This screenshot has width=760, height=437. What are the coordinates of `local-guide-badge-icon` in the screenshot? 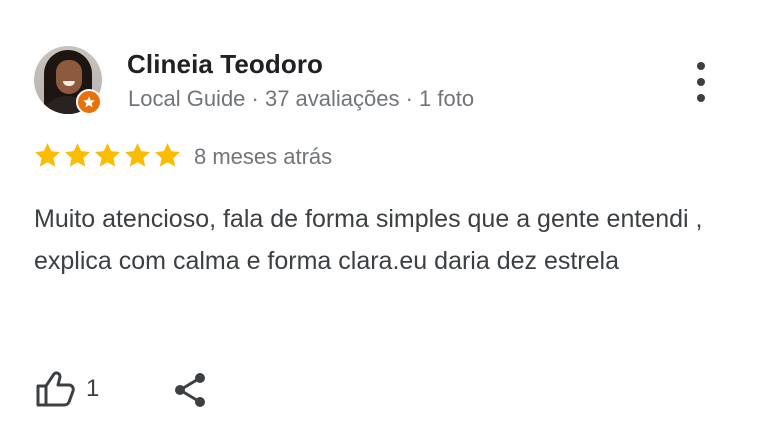 It's located at (89, 102).